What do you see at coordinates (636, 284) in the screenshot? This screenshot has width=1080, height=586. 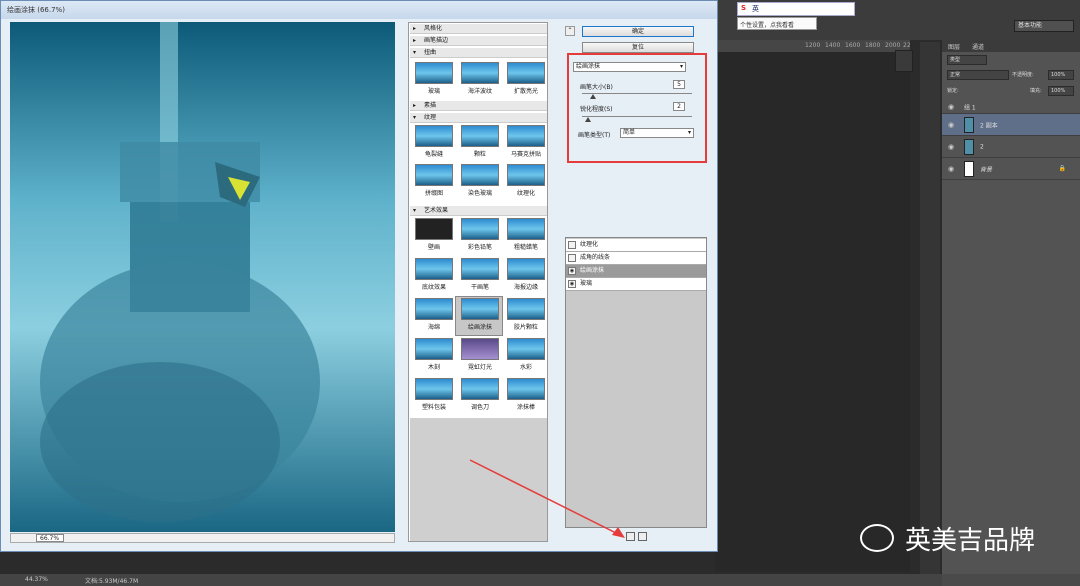 I see `effect-layer-row: ◉ 玻璃` at bounding box center [636, 284].